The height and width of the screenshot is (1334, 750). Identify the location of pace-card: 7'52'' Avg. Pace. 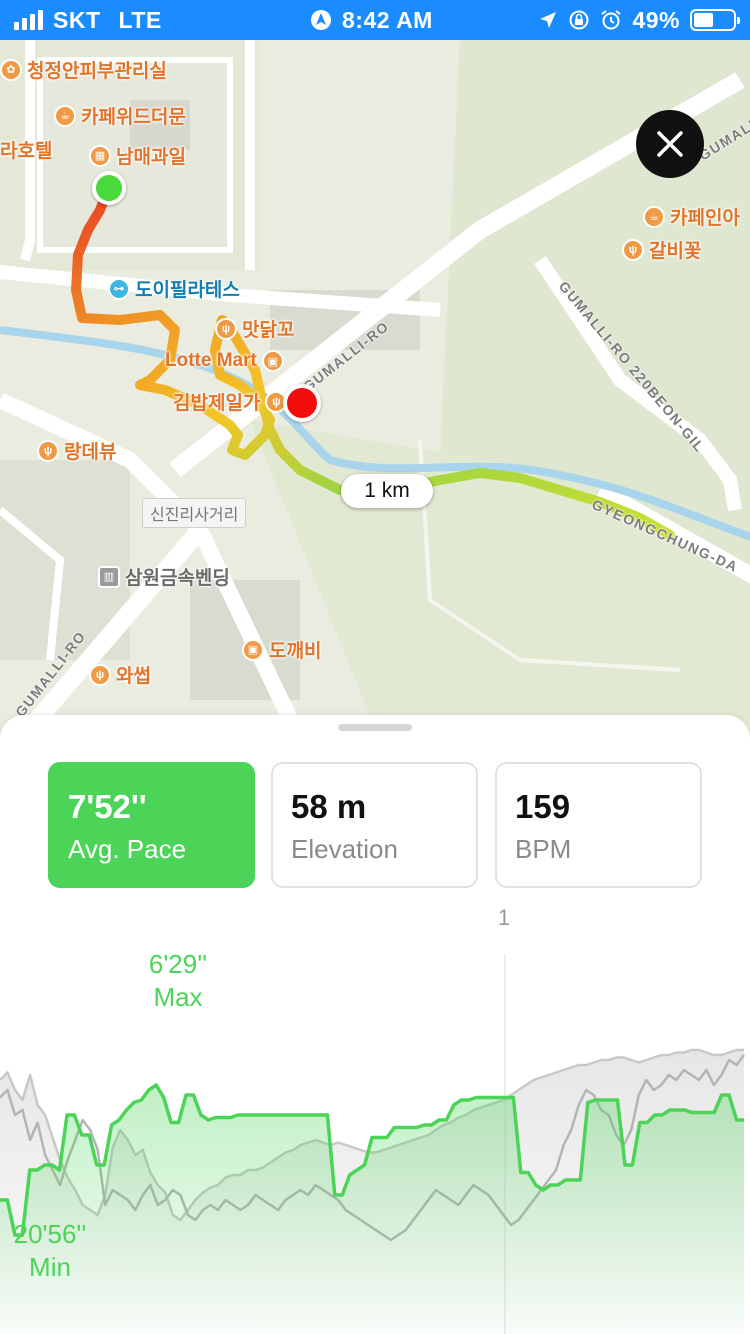
(151, 825).